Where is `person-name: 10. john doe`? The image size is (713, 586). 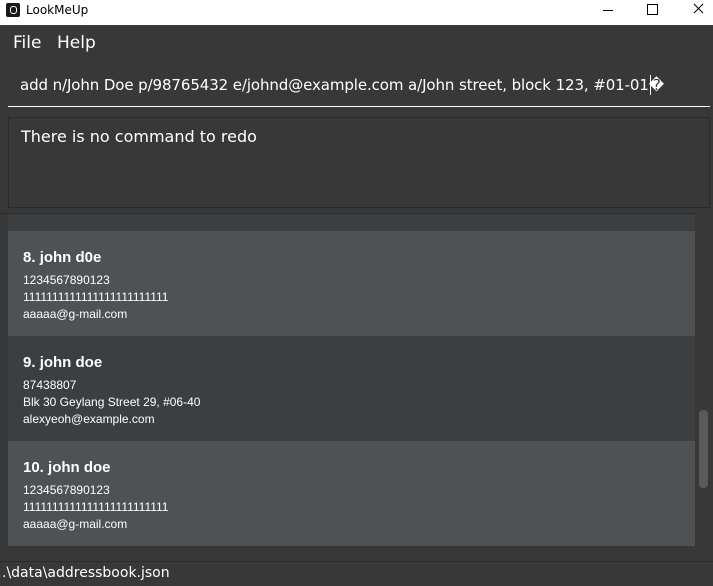
person-name: 10. john doe is located at coordinates (67, 467).